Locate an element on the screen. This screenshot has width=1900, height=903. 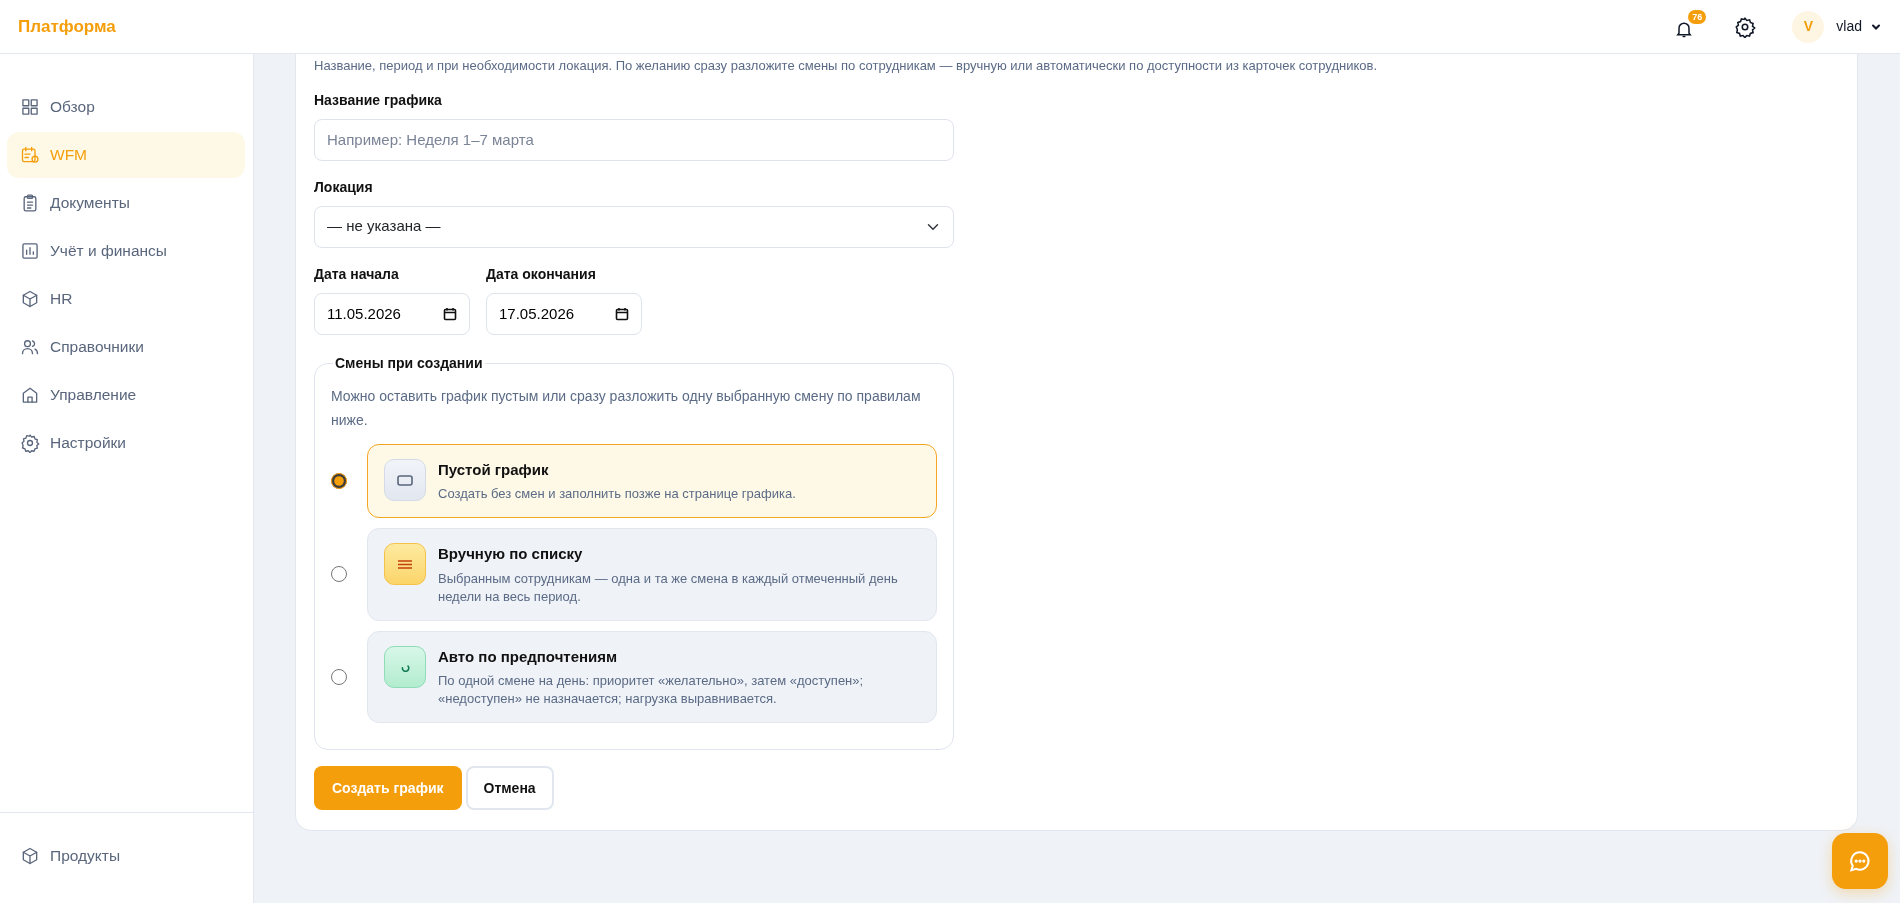
option-card: Авто по предпочтениям По одной смене на день: приоритет «желательно», затем «доступен»; «недоступен» не назначается; нагрузка выравнивается. is located at coordinates (652, 676).